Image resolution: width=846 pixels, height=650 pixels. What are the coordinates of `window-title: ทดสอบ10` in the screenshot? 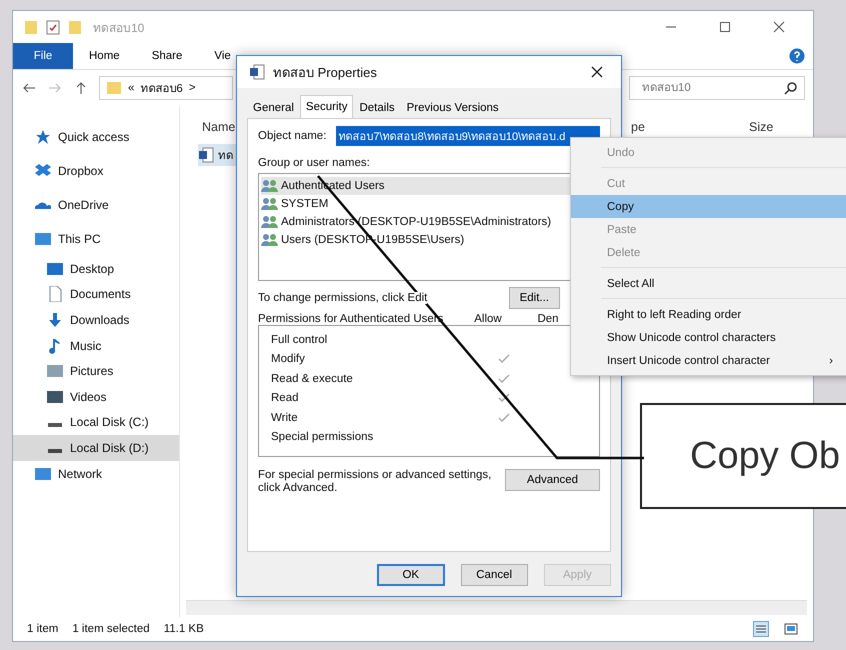 It's located at (118, 28).